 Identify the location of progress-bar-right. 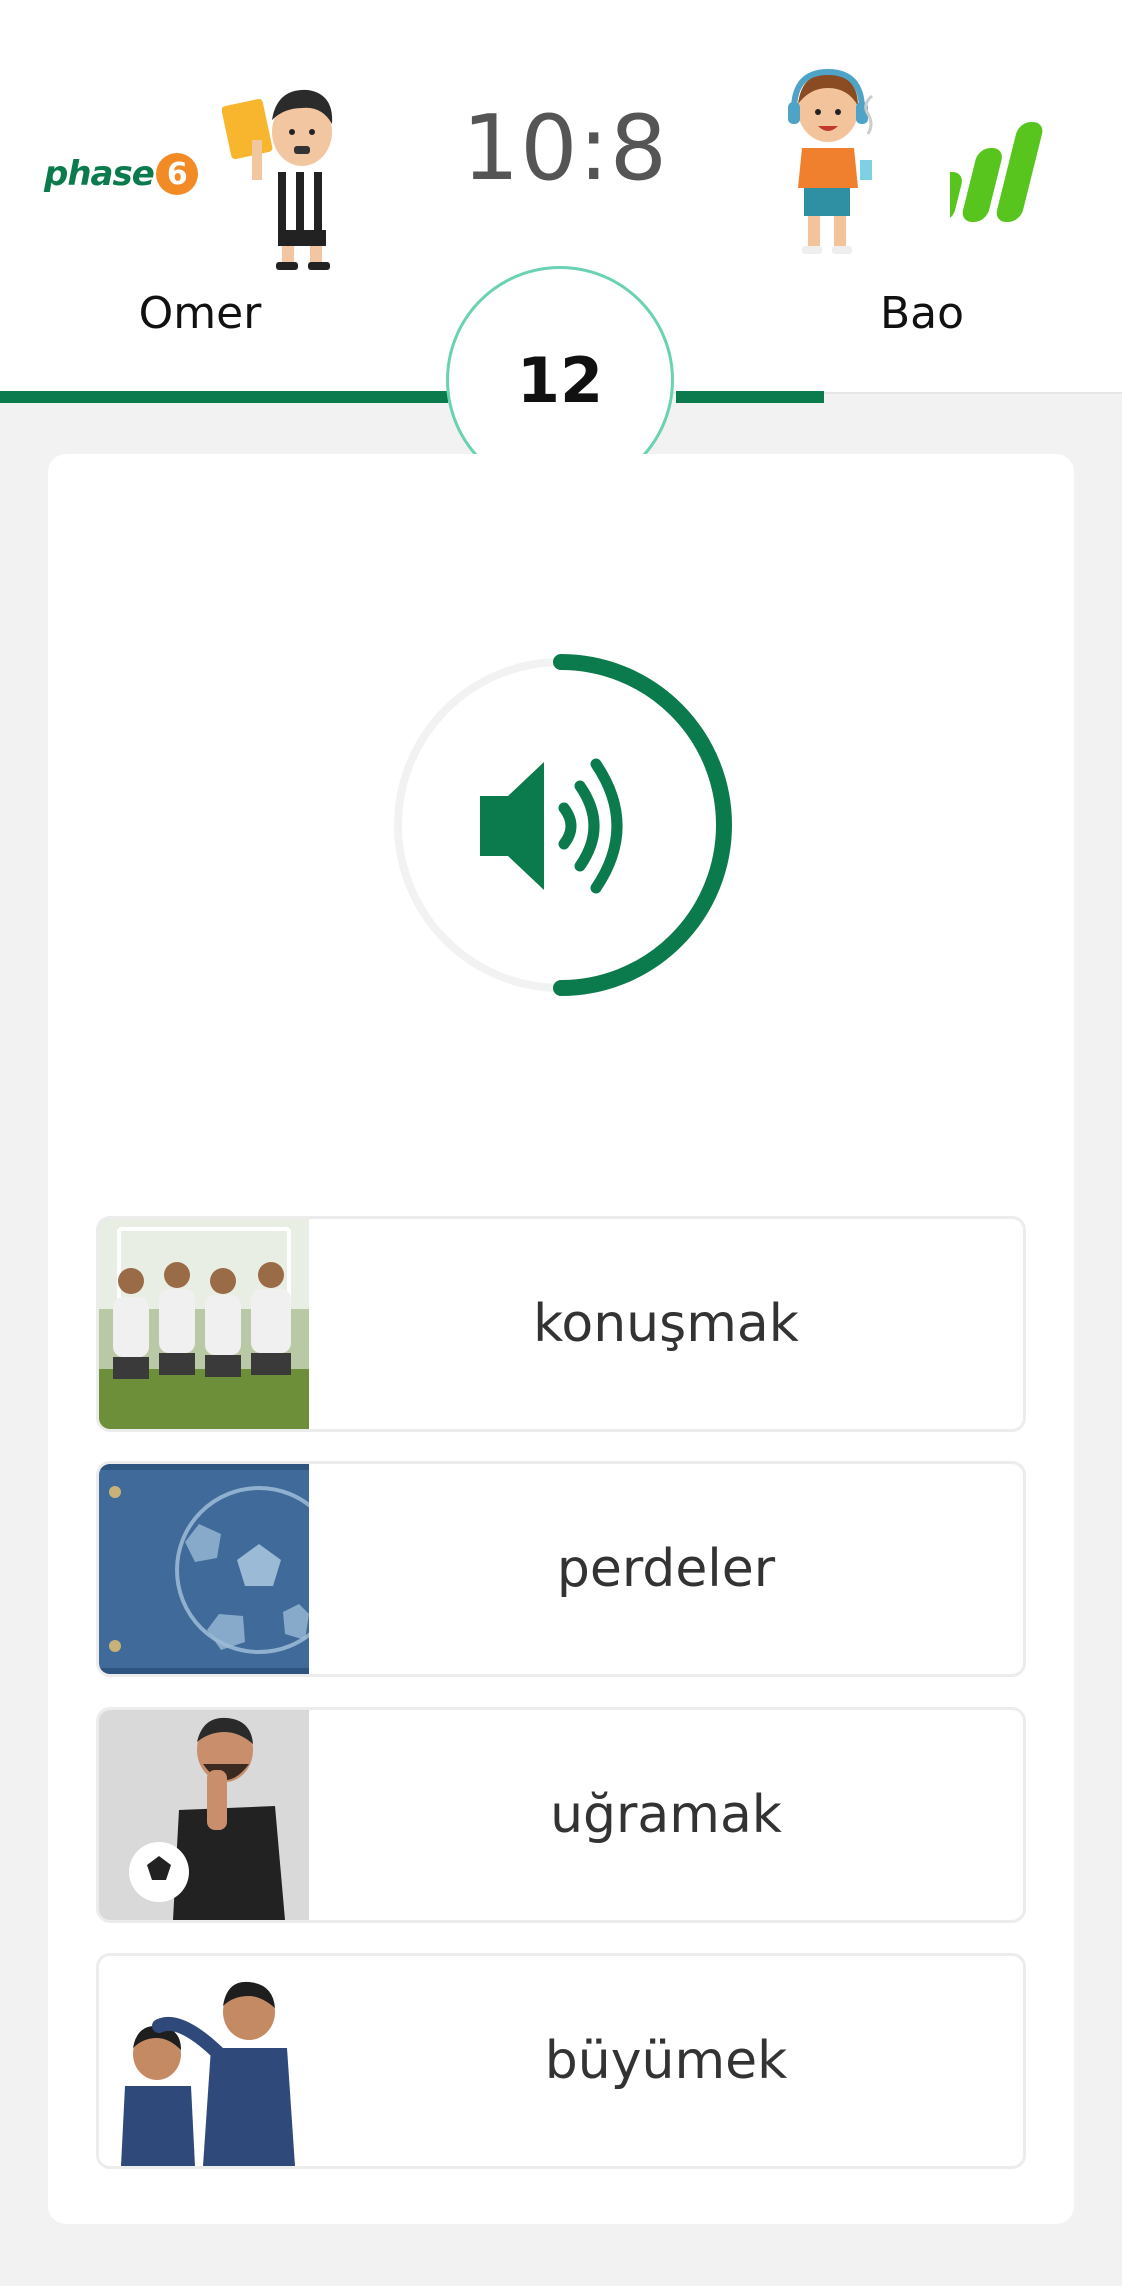
(750, 397).